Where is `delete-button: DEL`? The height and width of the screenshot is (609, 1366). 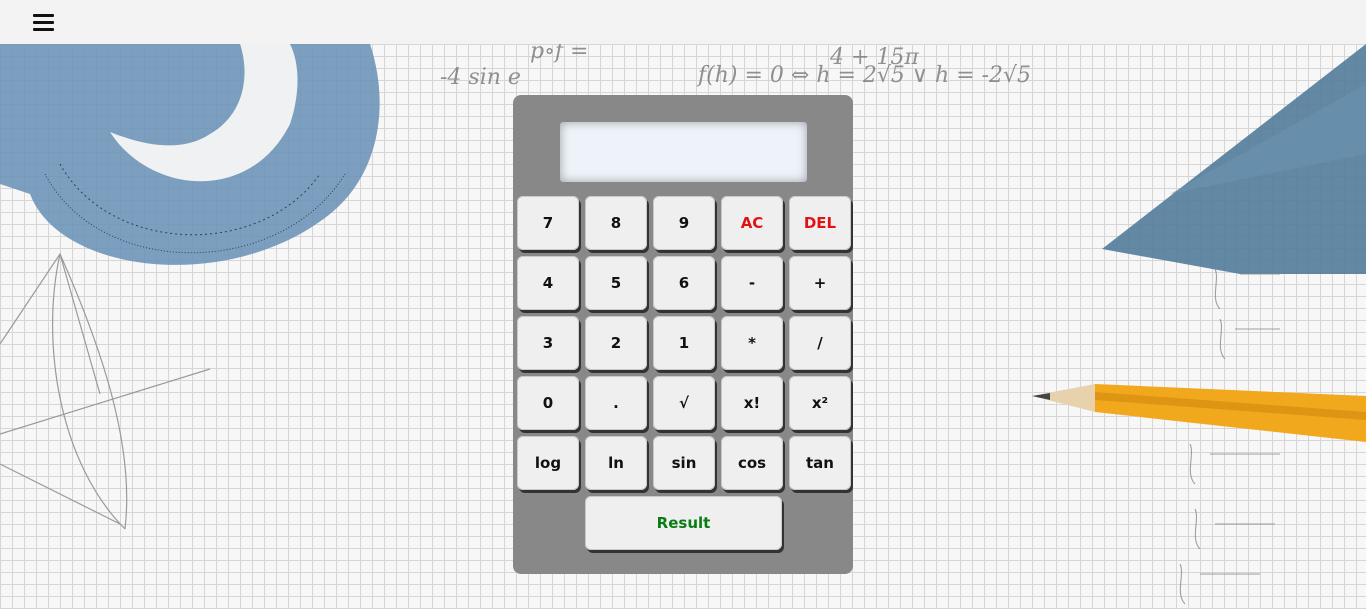 delete-button: DEL is located at coordinates (820, 223).